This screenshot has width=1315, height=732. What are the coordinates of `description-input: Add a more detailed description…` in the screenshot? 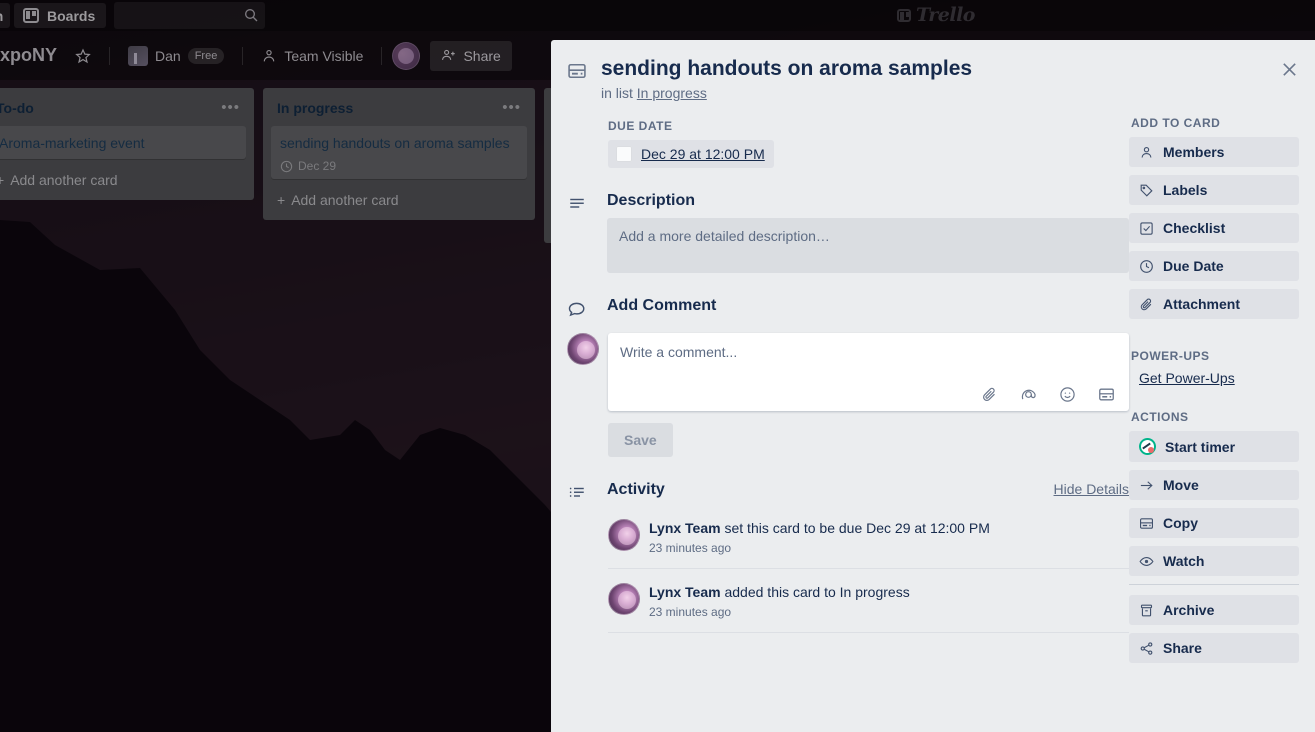 It's located at (868, 245).